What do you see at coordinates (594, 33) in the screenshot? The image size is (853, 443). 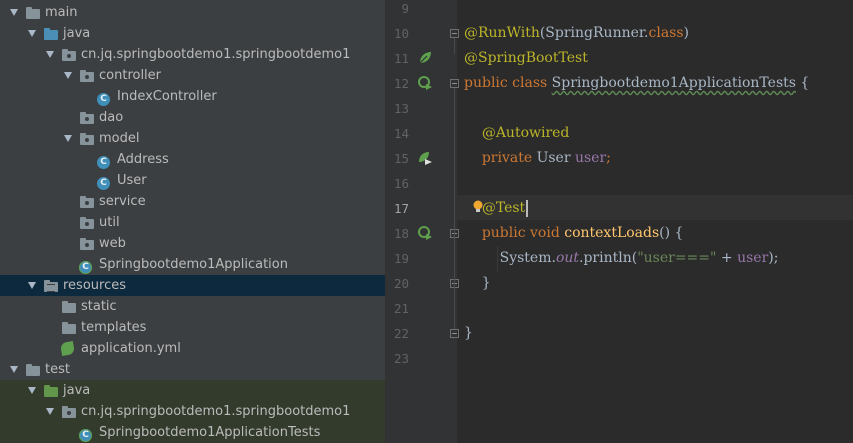 I see `code-token: (SpringRunner.` at bounding box center [594, 33].